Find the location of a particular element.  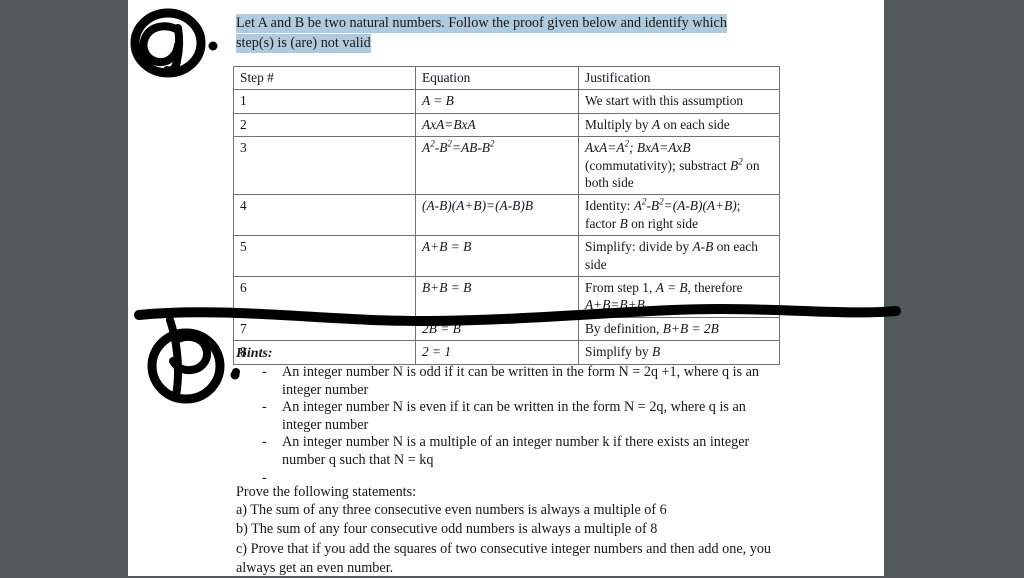

cell-step: 4 is located at coordinates (324, 215).